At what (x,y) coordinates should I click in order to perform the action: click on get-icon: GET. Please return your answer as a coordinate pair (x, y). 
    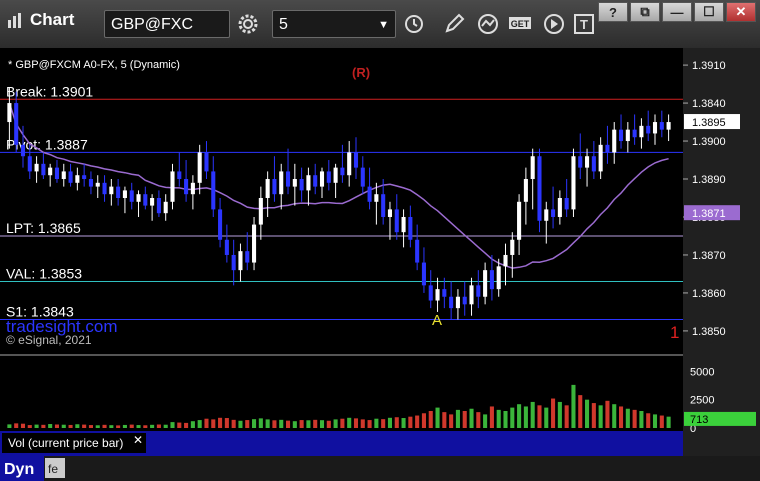
    Looking at the image, I should click on (520, 24).